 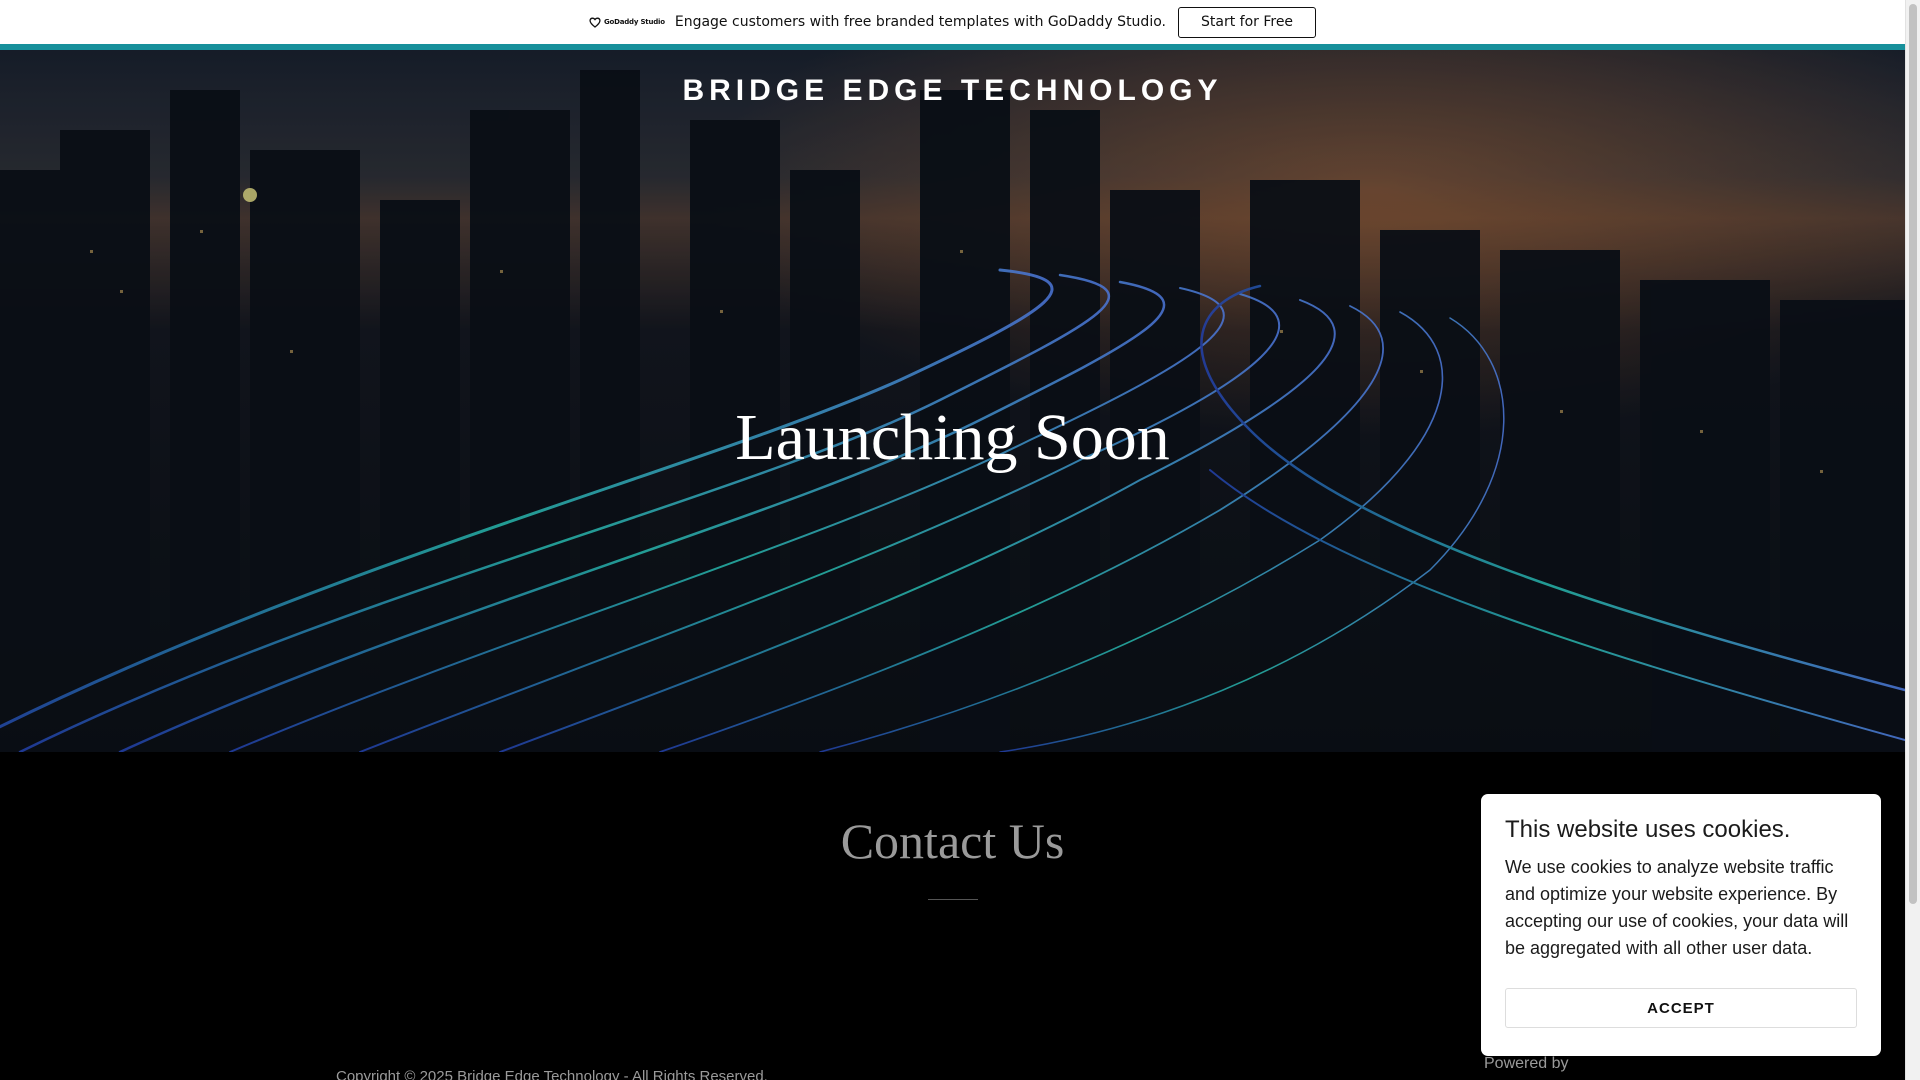 What do you see at coordinates (1648, 829) in the screenshot?
I see `cookie-title: This website uses cookies.` at bounding box center [1648, 829].